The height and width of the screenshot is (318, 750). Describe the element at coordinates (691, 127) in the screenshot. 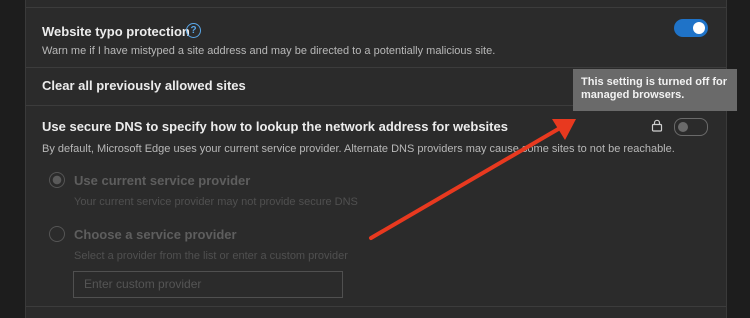

I see `secure-dns-toggle` at that location.